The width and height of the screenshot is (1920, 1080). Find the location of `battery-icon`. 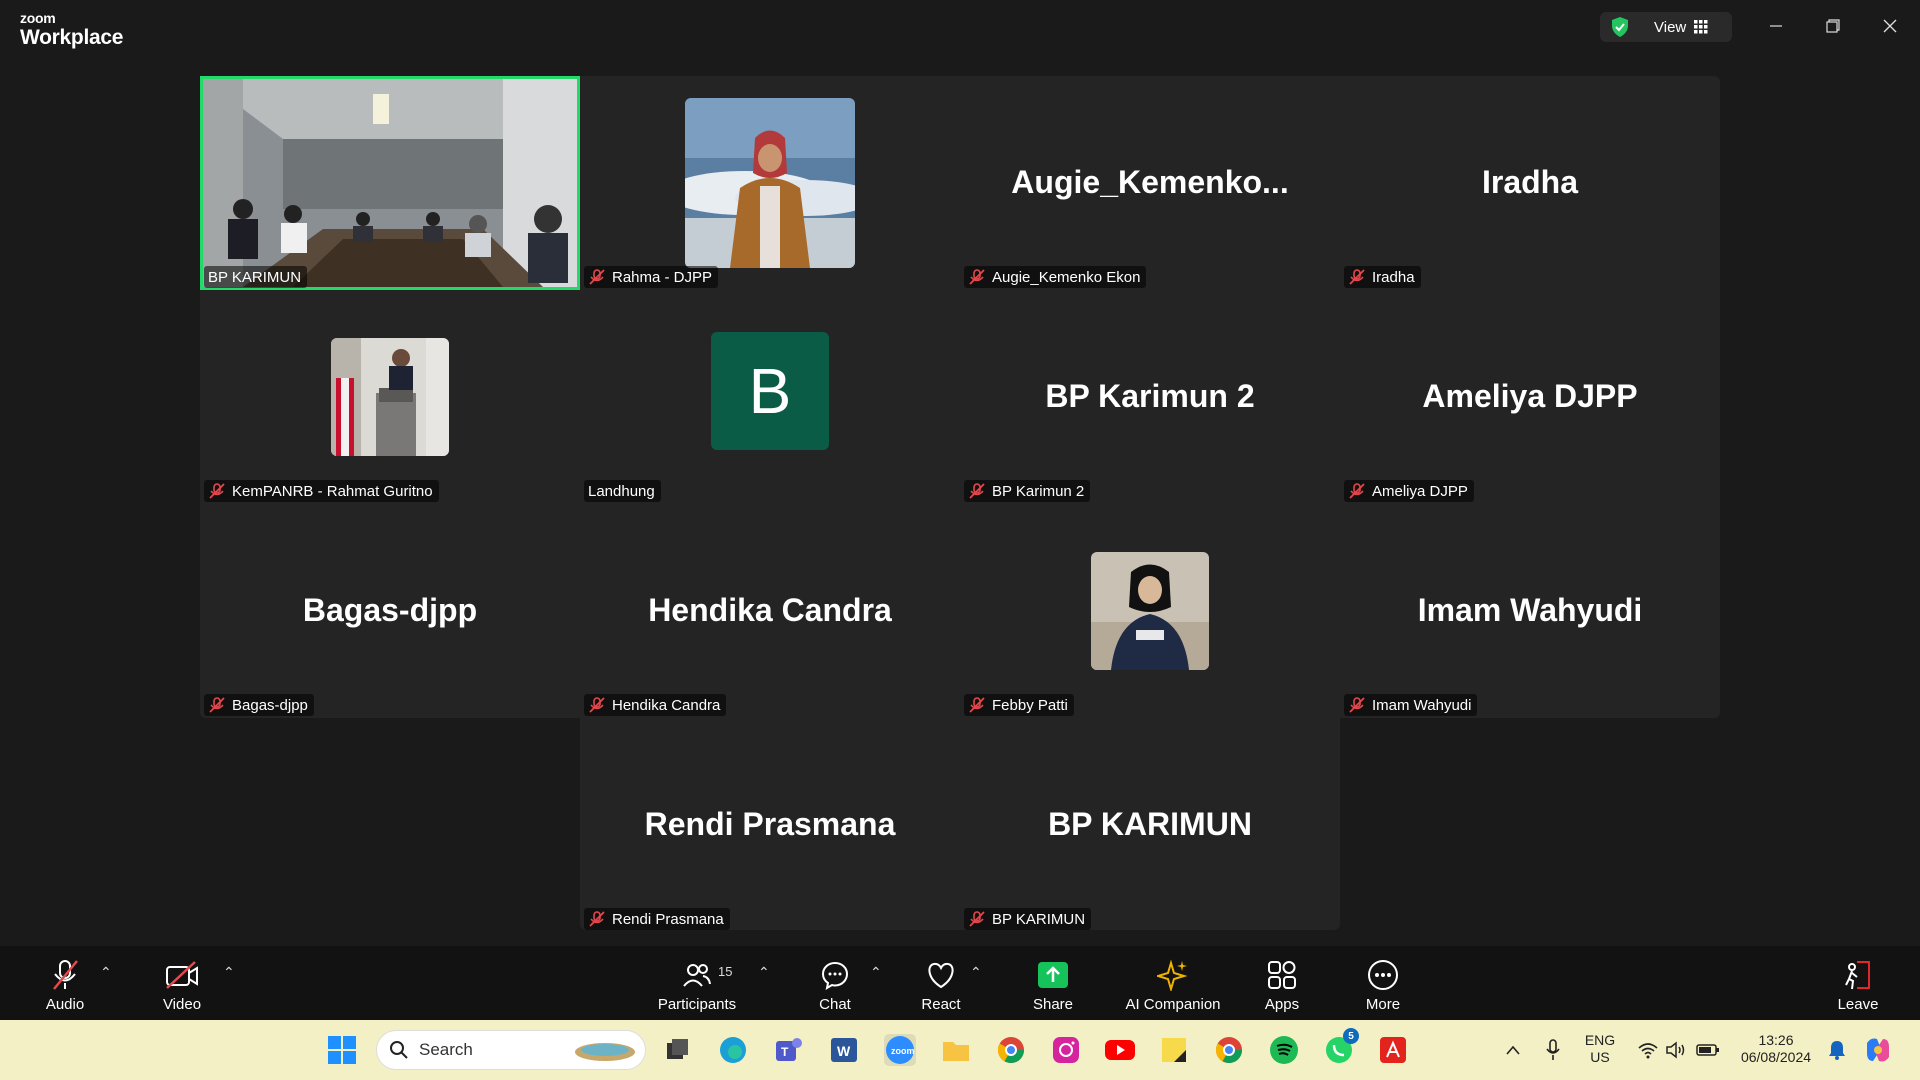

battery-icon is located at coordinates (1707, 1050).